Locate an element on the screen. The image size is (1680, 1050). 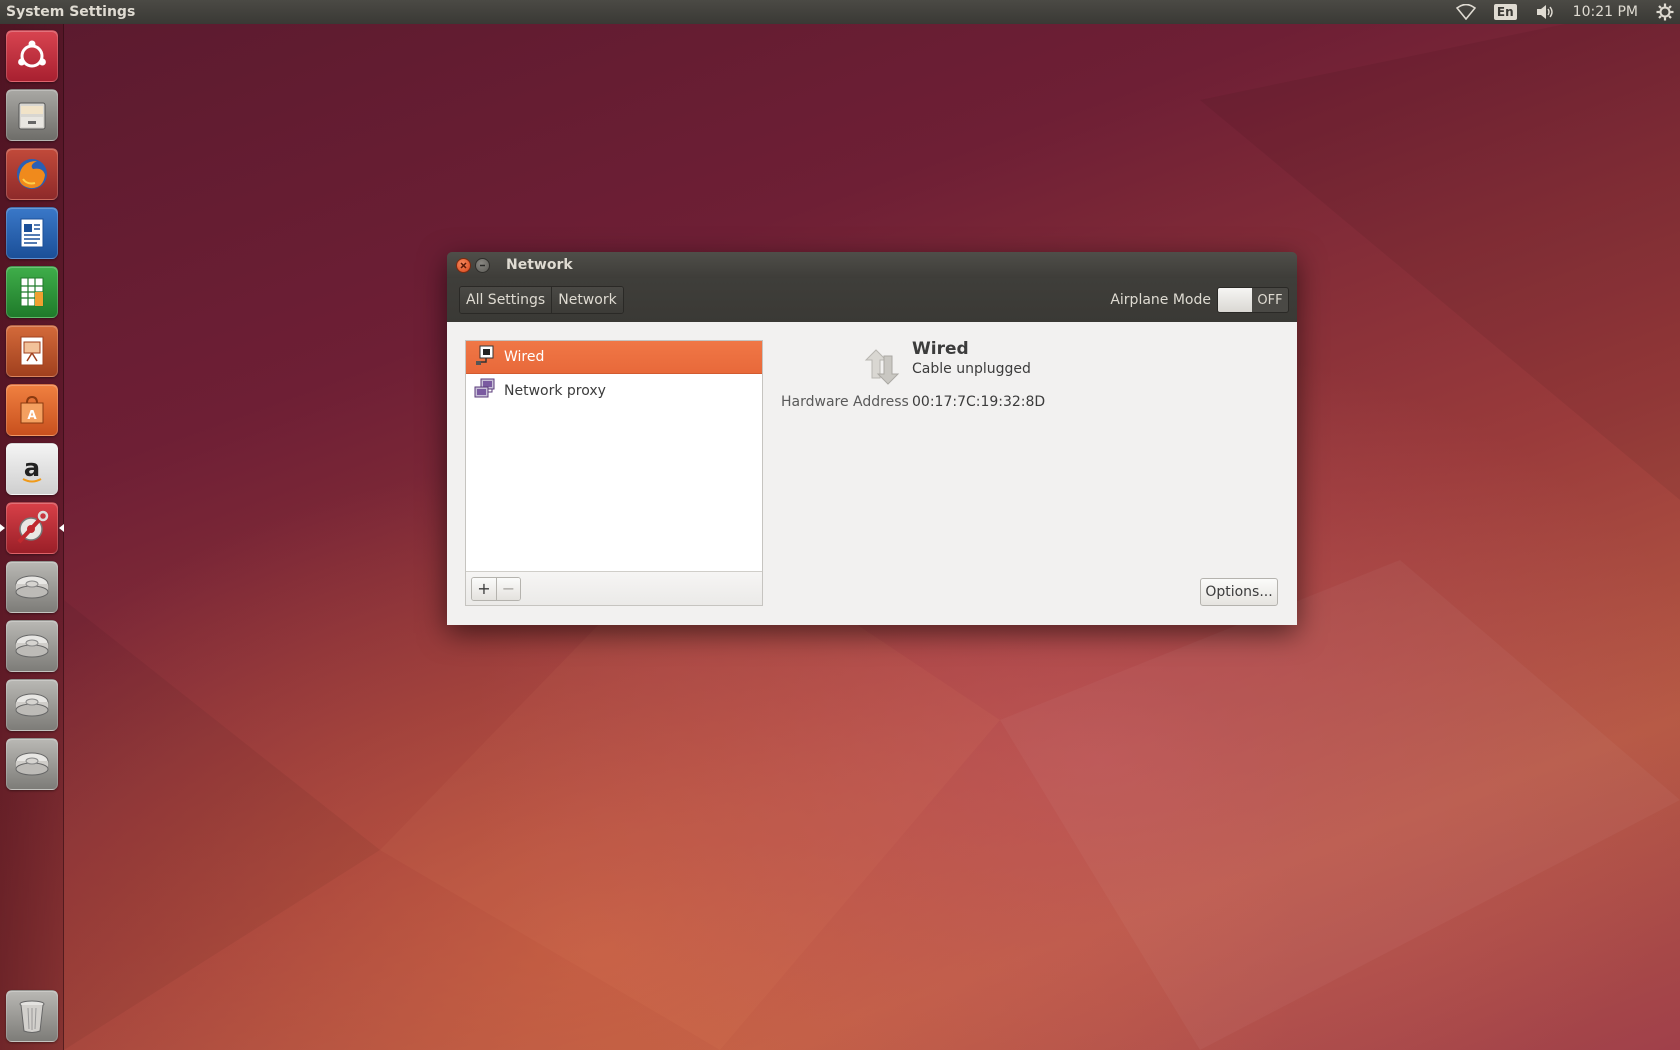
spreadsheet-icon is located at coordinates (32, 292).